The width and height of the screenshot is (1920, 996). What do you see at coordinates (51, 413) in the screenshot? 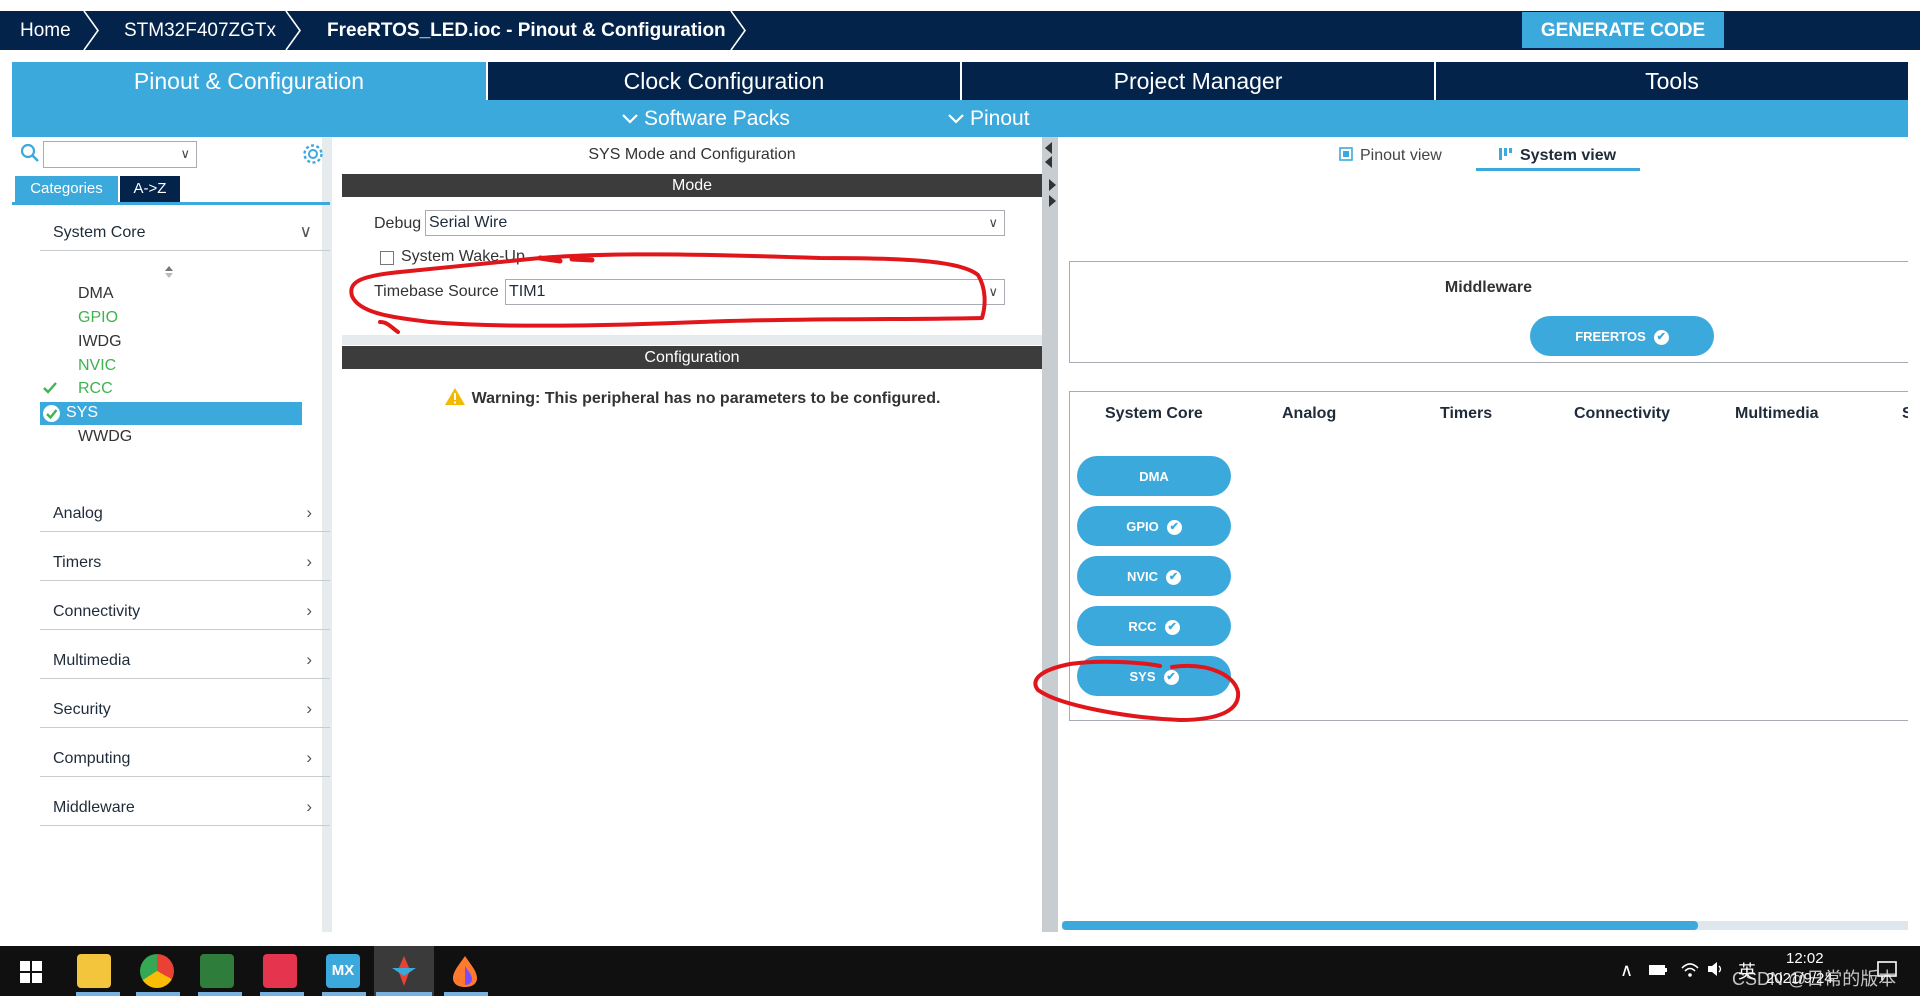
I see `check-circle-icon` at bounding box center [51, 413].